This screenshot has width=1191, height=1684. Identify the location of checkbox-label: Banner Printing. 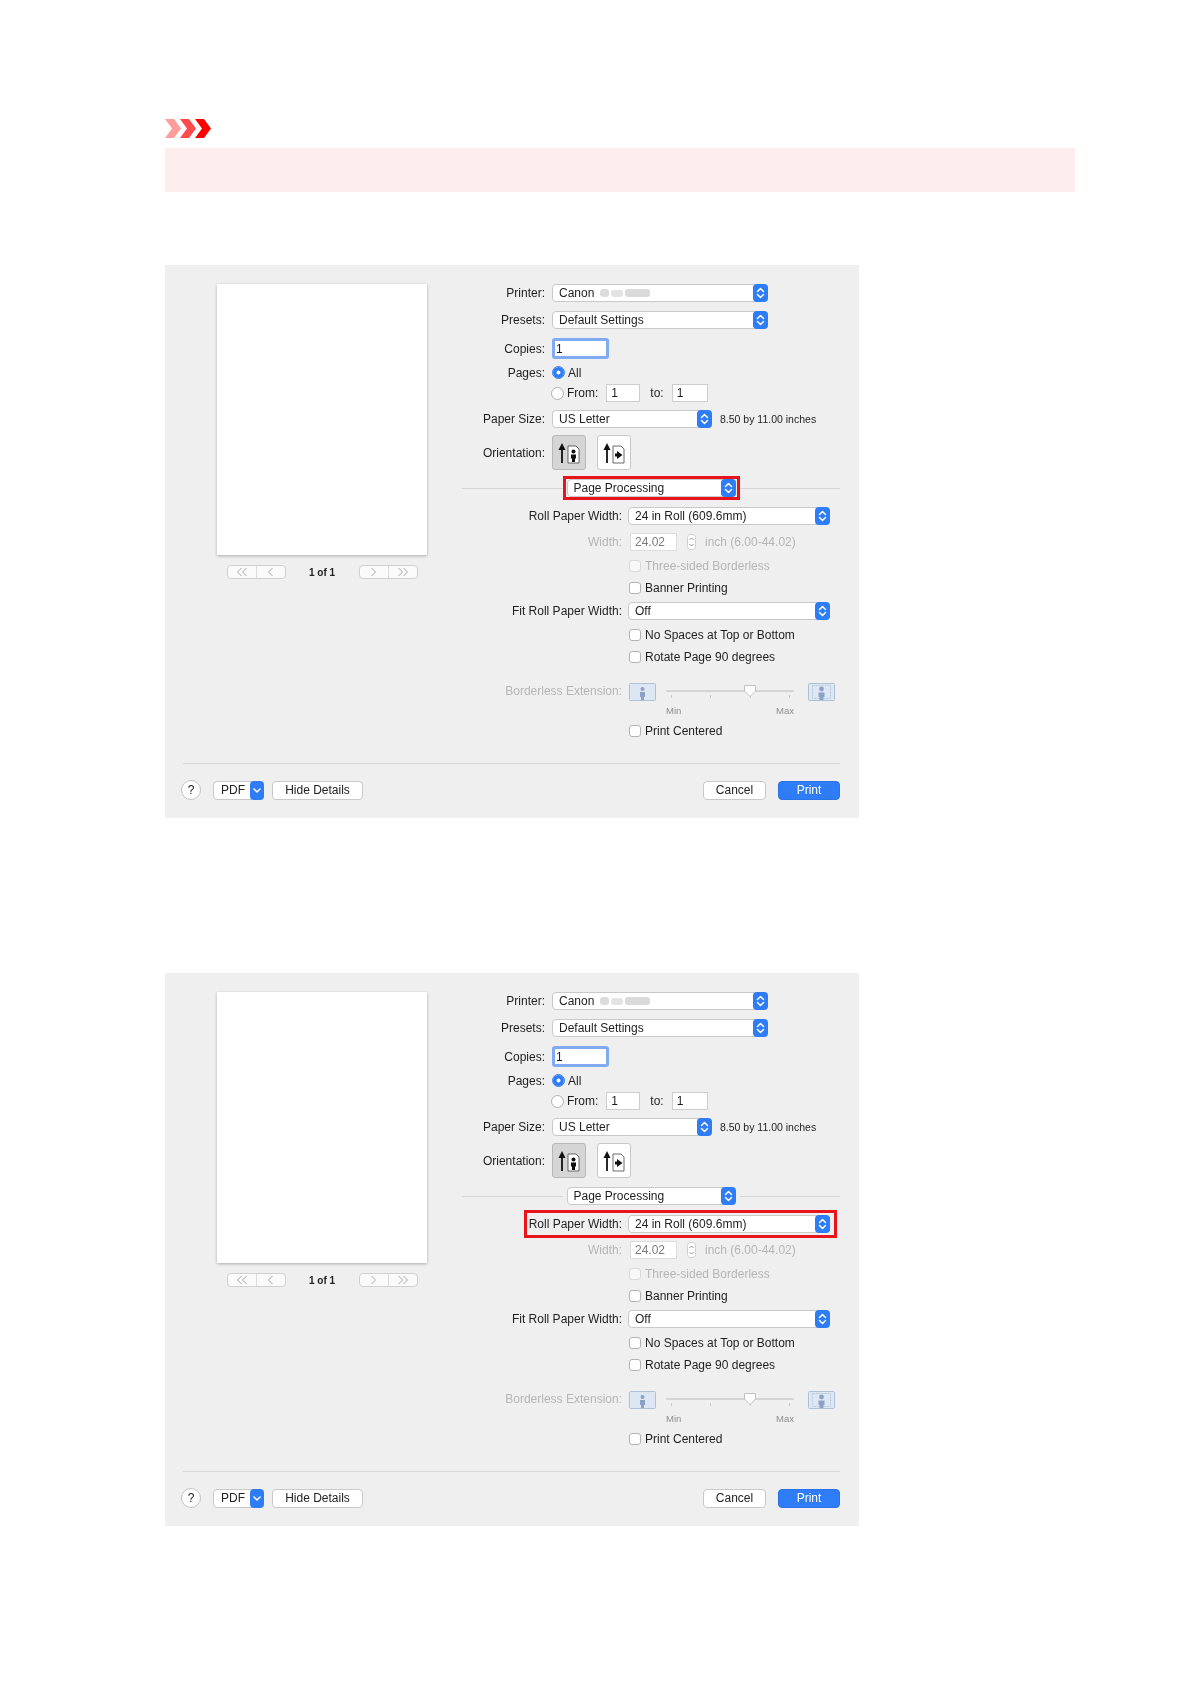
(686, 1296).